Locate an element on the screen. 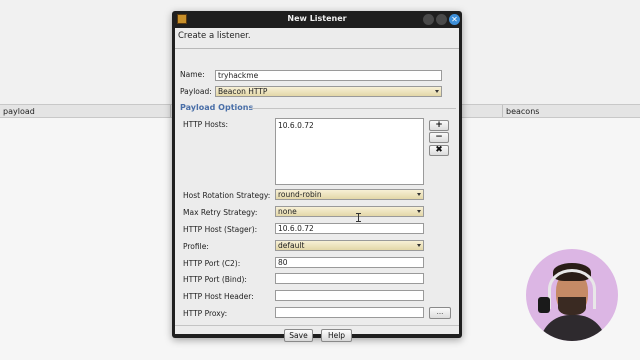 This screenshot has height=360, width=640. headset-icon is located at coordinates (572, 289).